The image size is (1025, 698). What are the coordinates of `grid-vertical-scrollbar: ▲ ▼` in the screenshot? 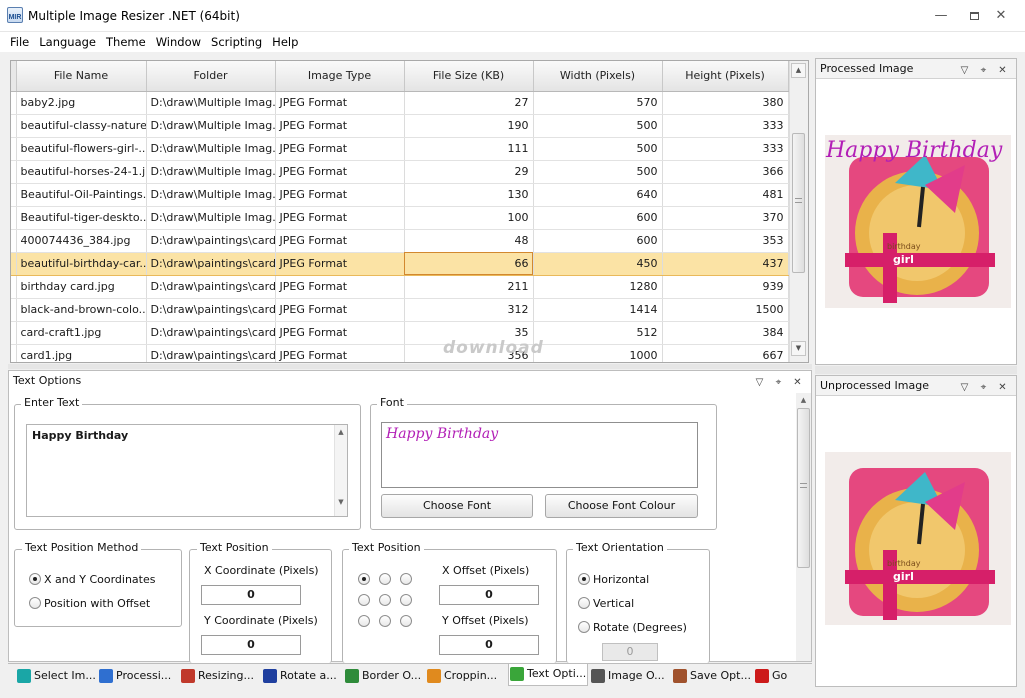 It's located at (798, 211).